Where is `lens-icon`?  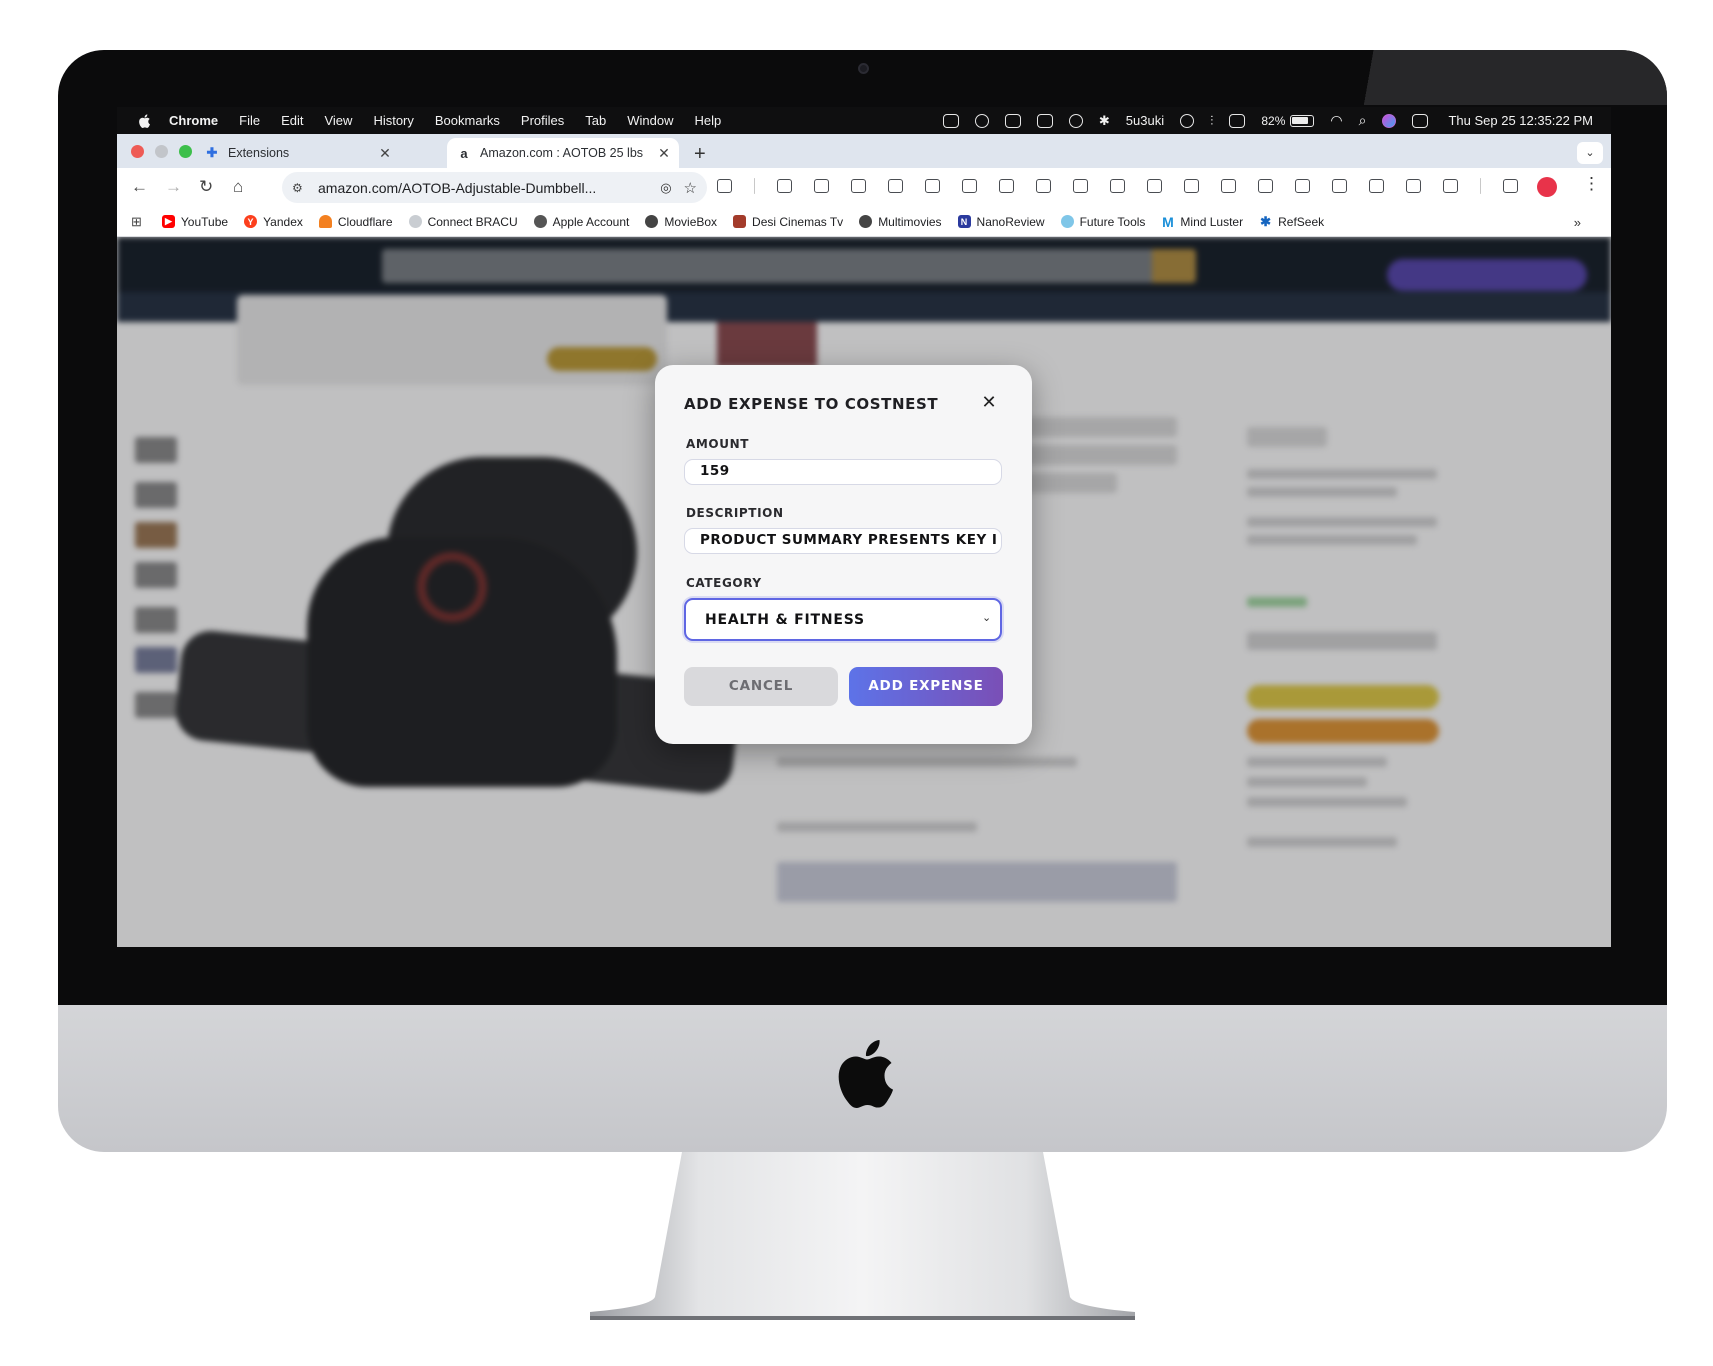
lens-icon is located at coordinates (1228, 186).